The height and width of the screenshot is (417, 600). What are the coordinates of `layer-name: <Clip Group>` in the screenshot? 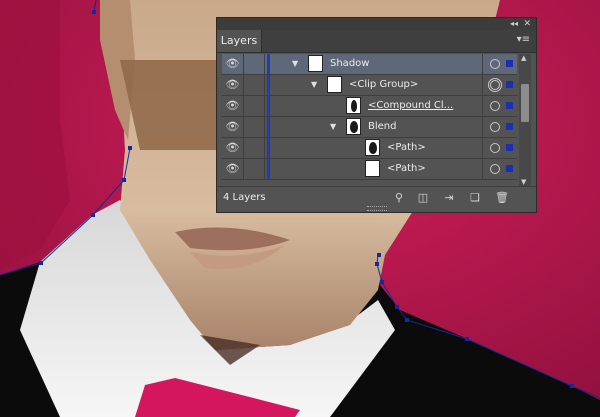 It's located at (383, 85).